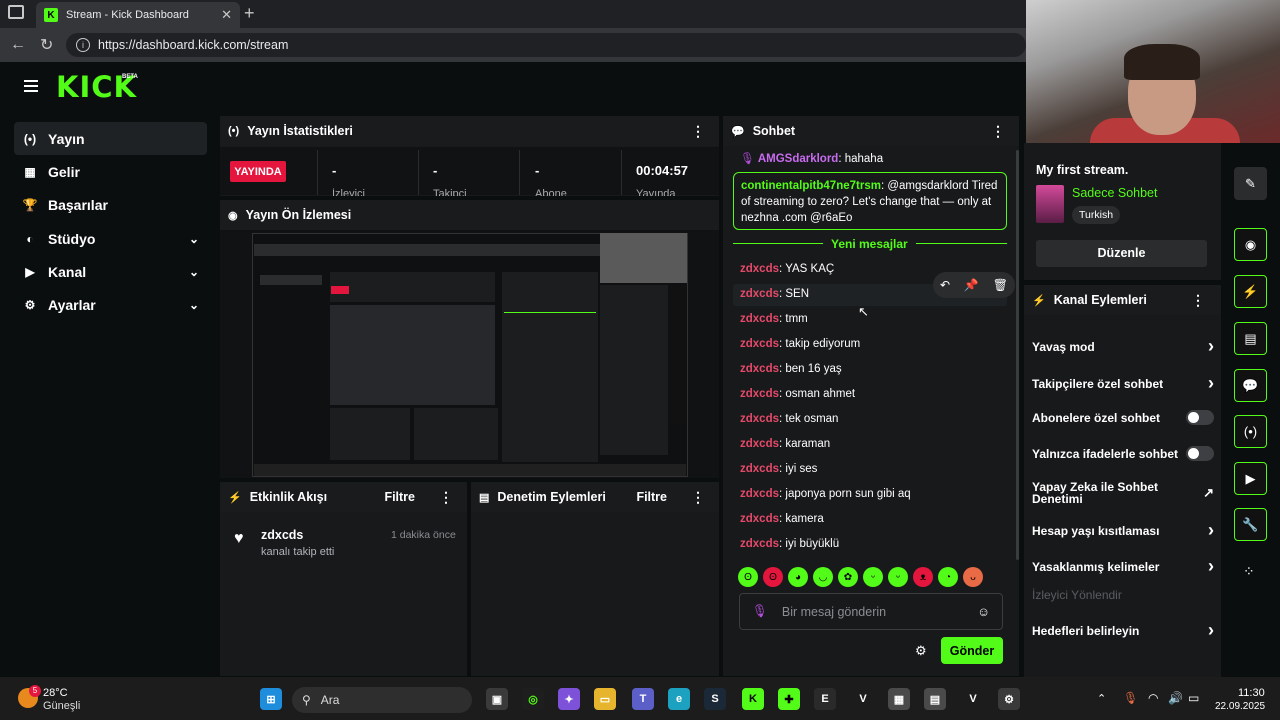  Describe the element at coordinates (569, 699) in the screenshot. I see `copilot-icon: ✦` at that location.